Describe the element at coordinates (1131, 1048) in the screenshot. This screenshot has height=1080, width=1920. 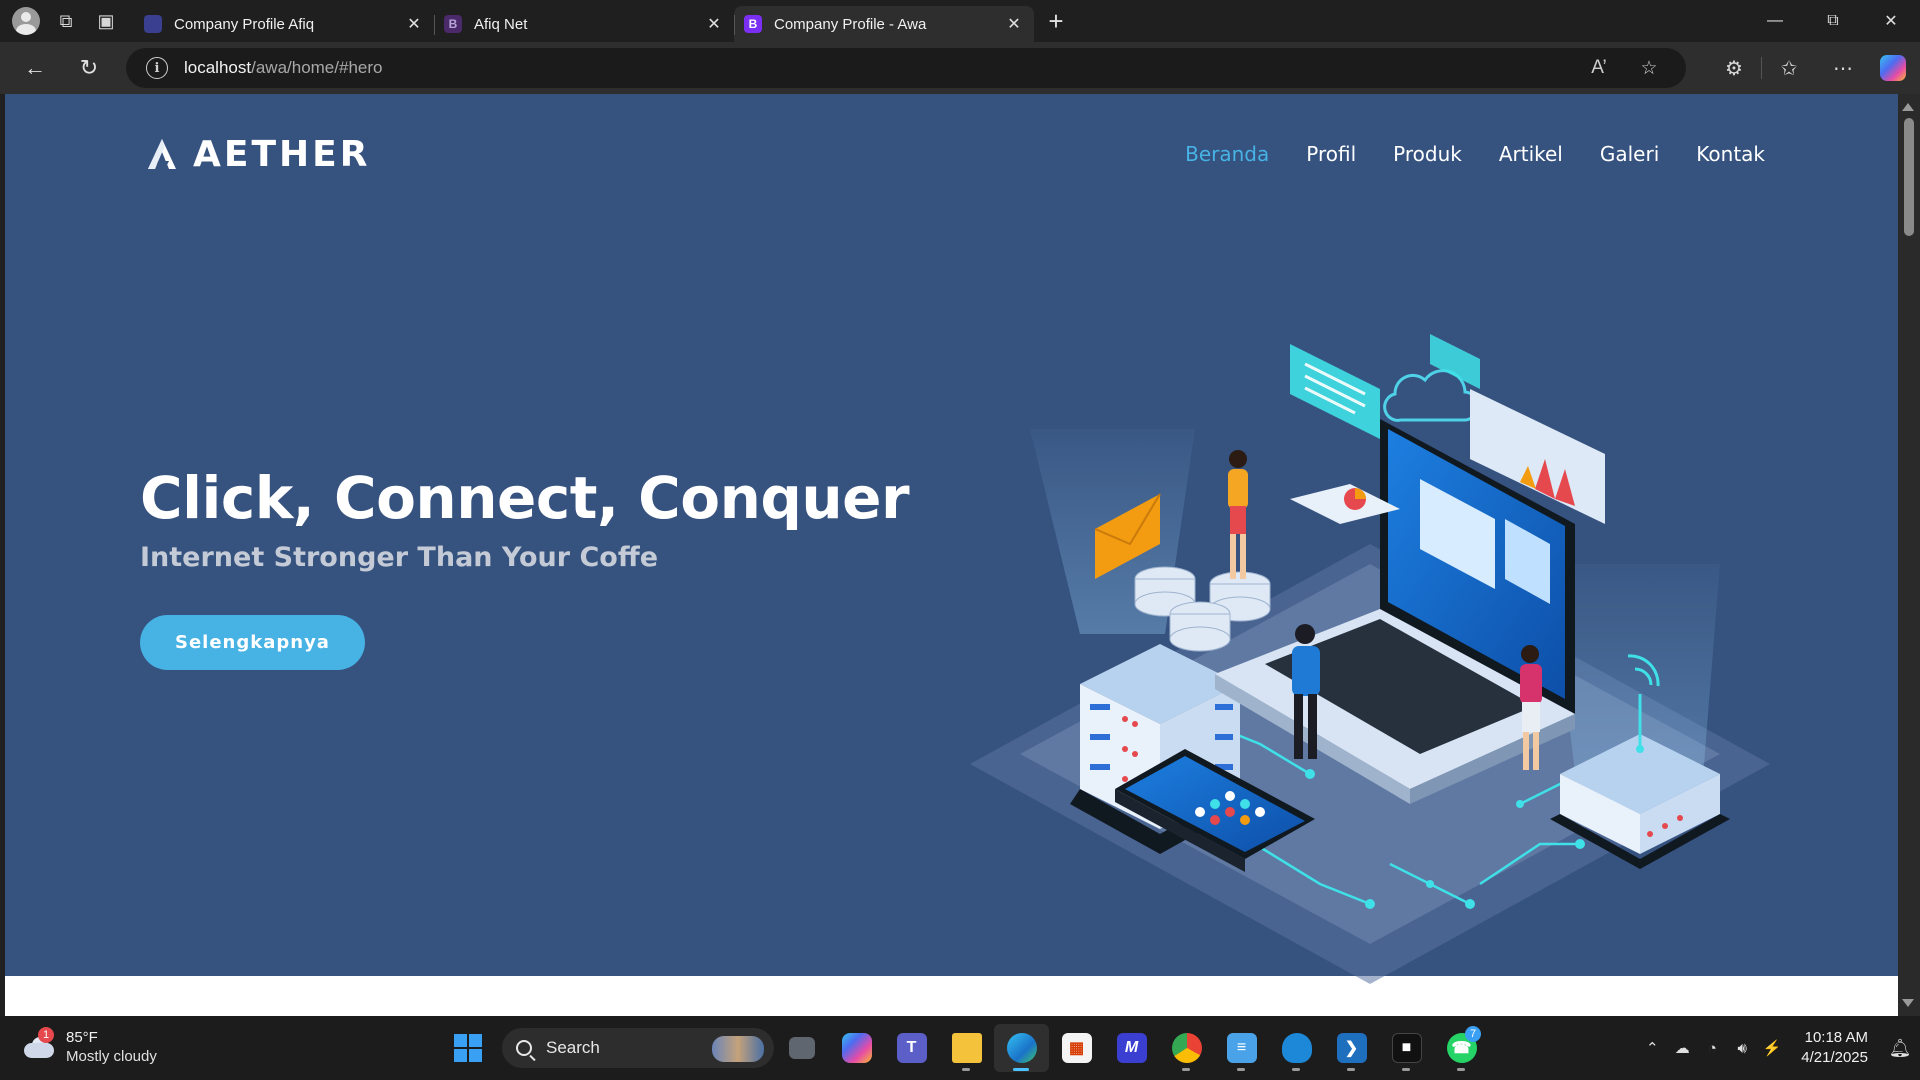
I see `code-editor-icon: M` at that location.